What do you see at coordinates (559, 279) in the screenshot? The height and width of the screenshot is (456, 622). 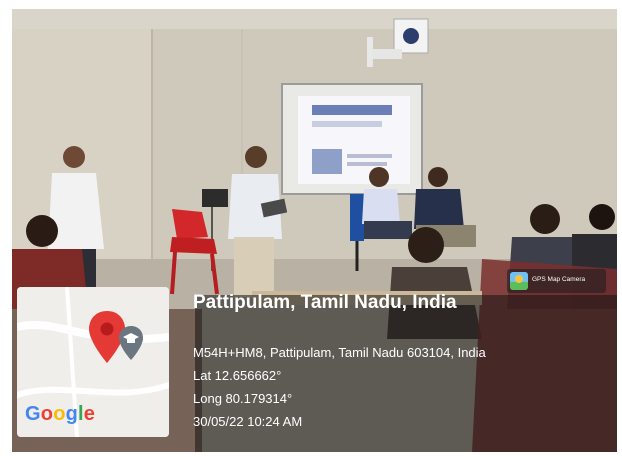 I see `gps-map-camera-label: GPS Map Camera` at bounding box center [559, 279].